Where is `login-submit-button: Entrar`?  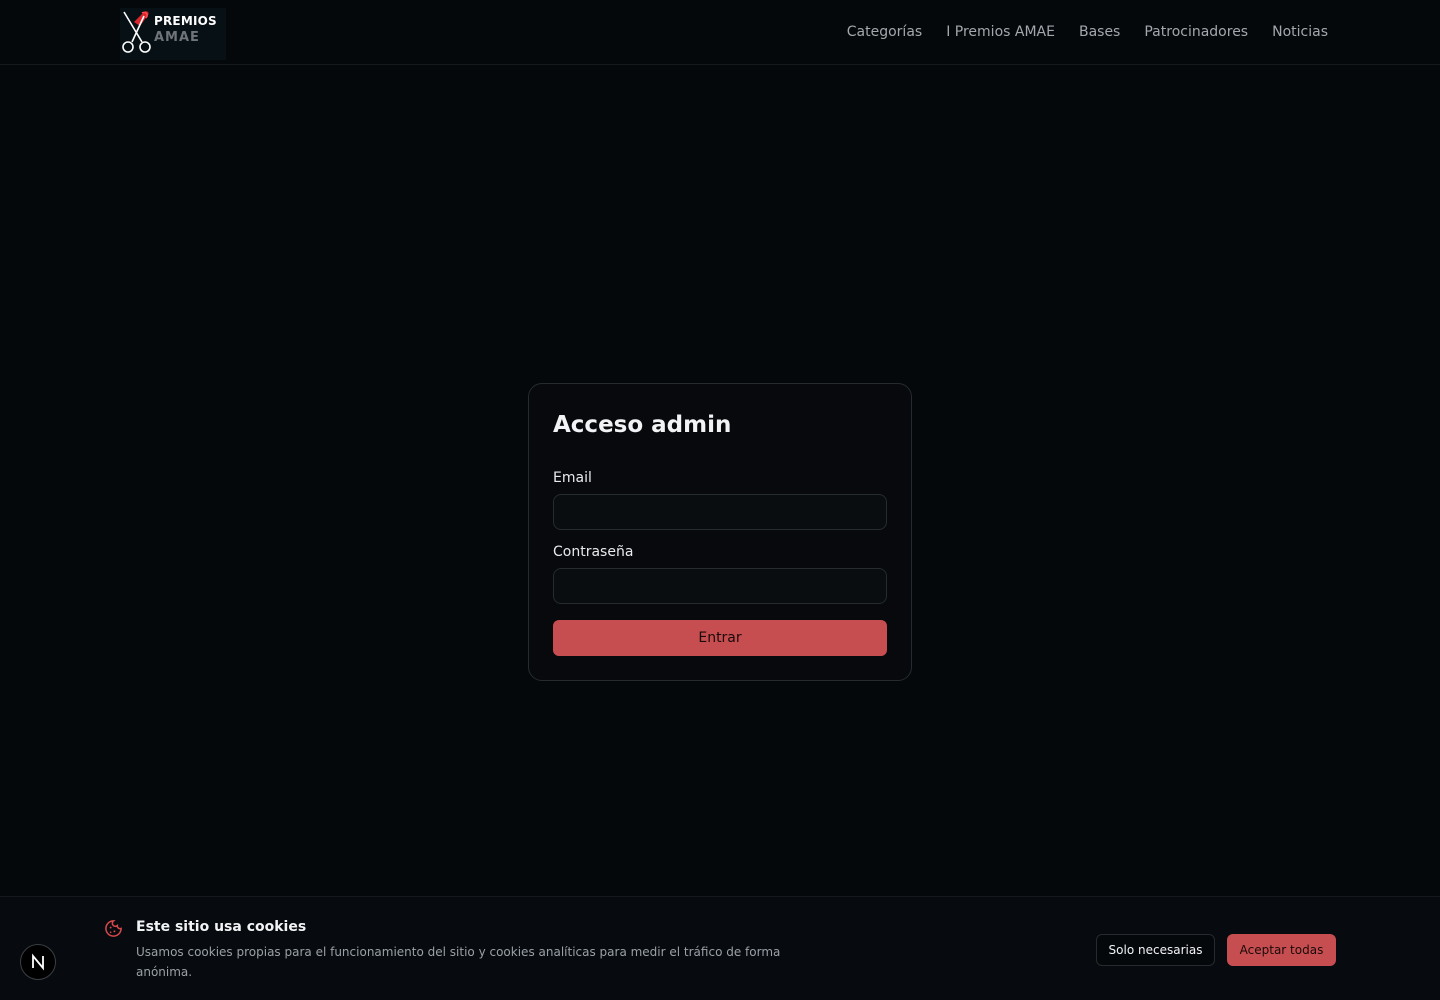
login-submit-button: Entrar is located at coordinates (720, 638).